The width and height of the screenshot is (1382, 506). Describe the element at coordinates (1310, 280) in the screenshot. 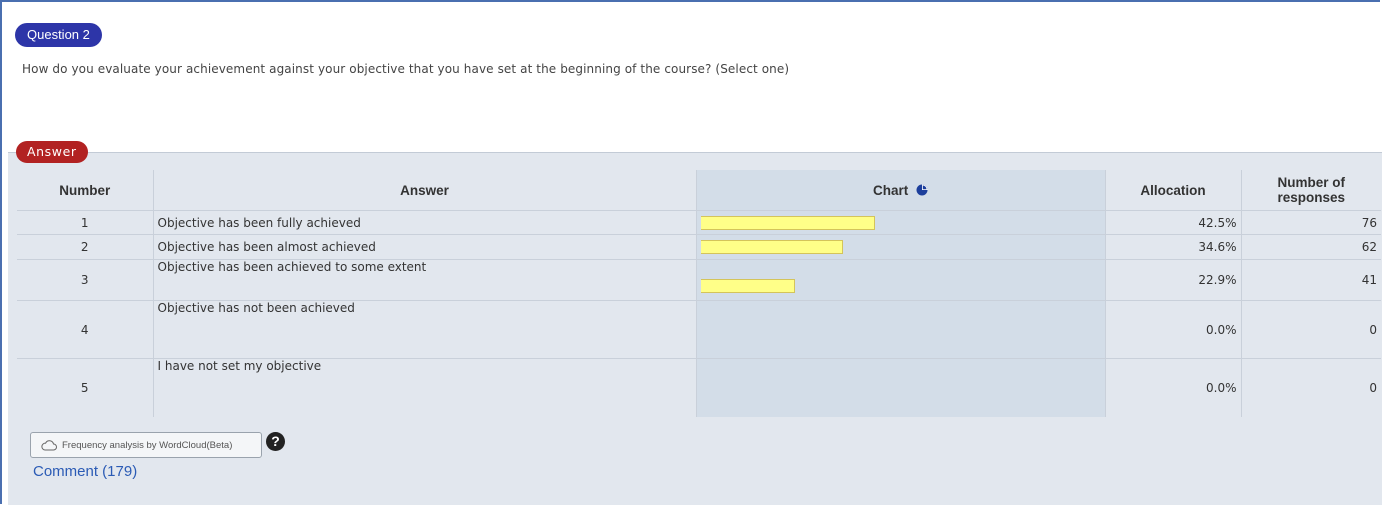

I see `row-responses-link: 41` at that location.